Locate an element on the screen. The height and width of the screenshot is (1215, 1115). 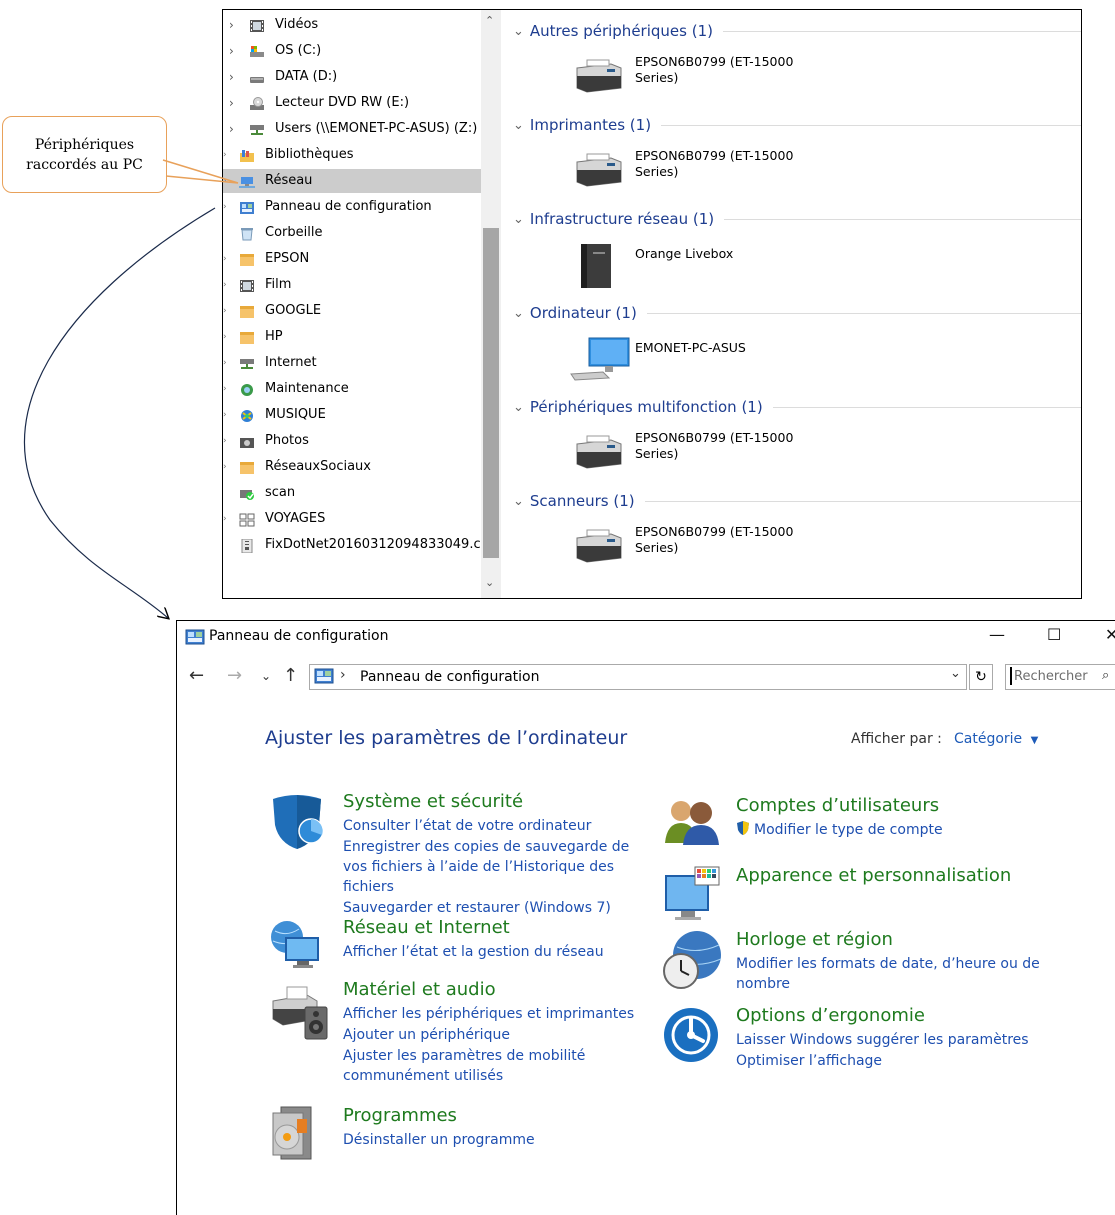
category-link: Afficher l’état et la gestion du réseau is located at coordinates (493, 952).